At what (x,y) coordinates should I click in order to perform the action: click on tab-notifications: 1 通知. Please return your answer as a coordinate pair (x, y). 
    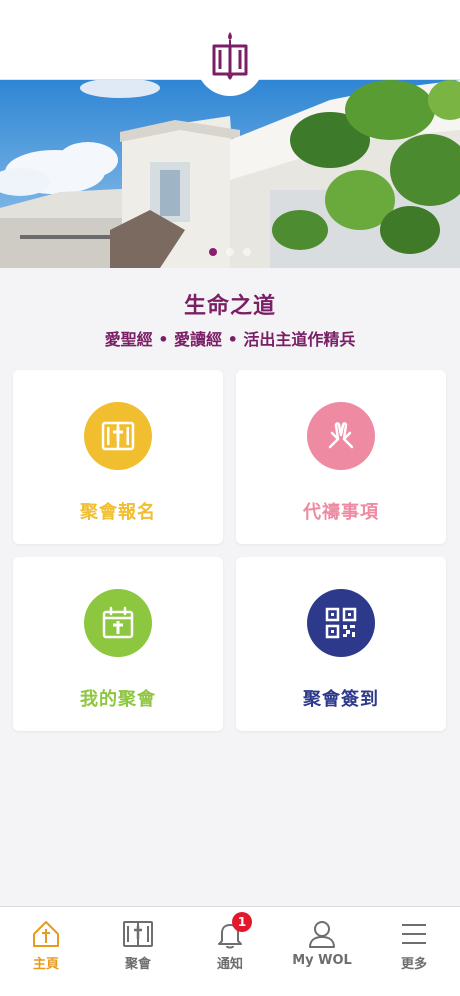
    Looking at the image, I should click on (230, 951).